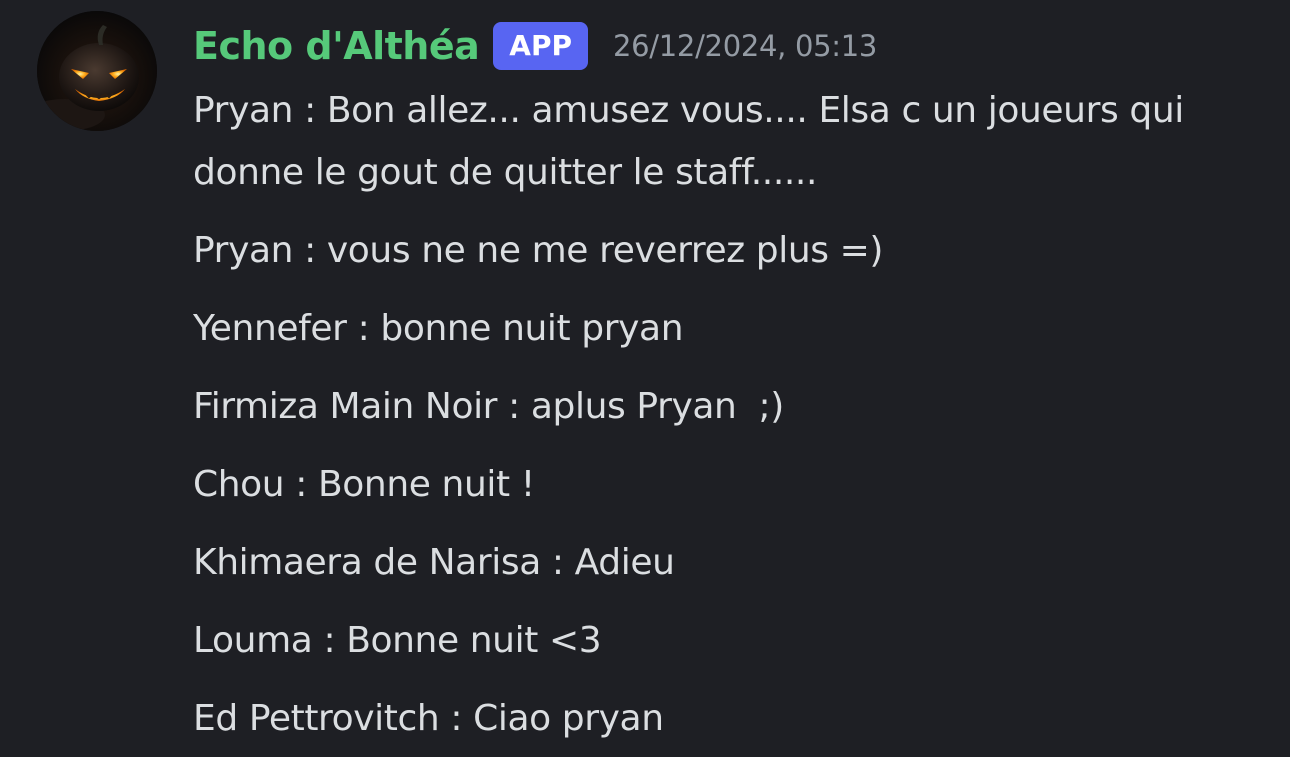  What do you see at coordinates (540, 46) in the screenshot?
I see `app-badge: APP` at bounding box center [540, 46].